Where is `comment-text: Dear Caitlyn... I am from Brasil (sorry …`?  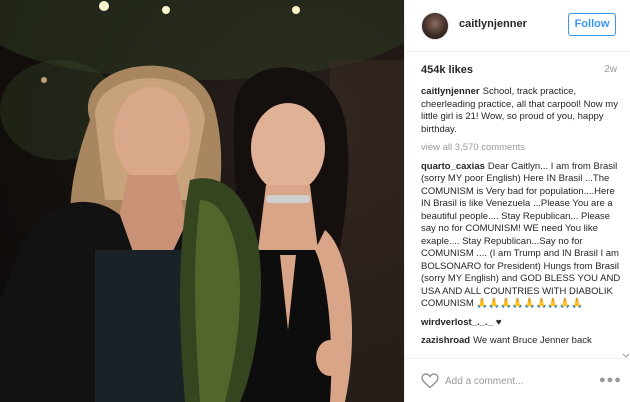
comment-text: Dear Caitlyn... I am from Brasil (sorry … is located at coordinates (521, 235).